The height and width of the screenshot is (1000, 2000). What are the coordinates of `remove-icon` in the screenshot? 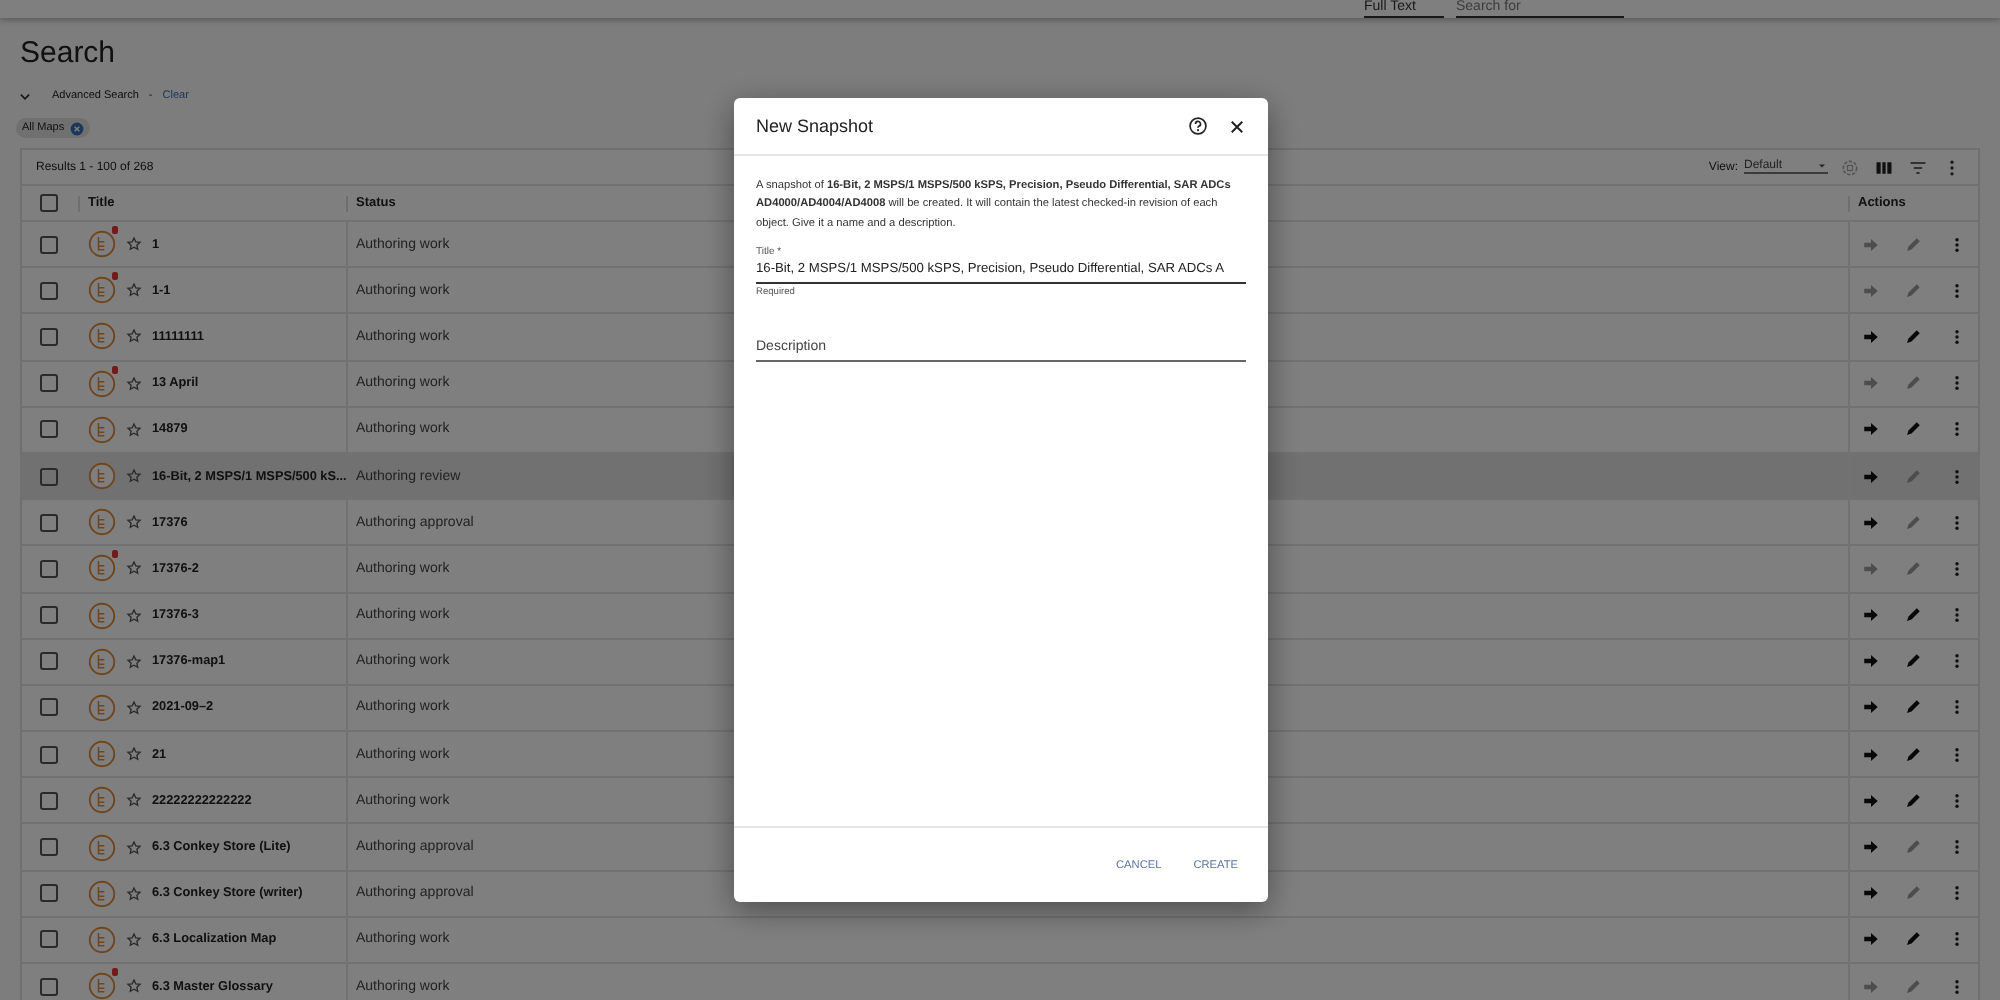 It's located at (77, 128).